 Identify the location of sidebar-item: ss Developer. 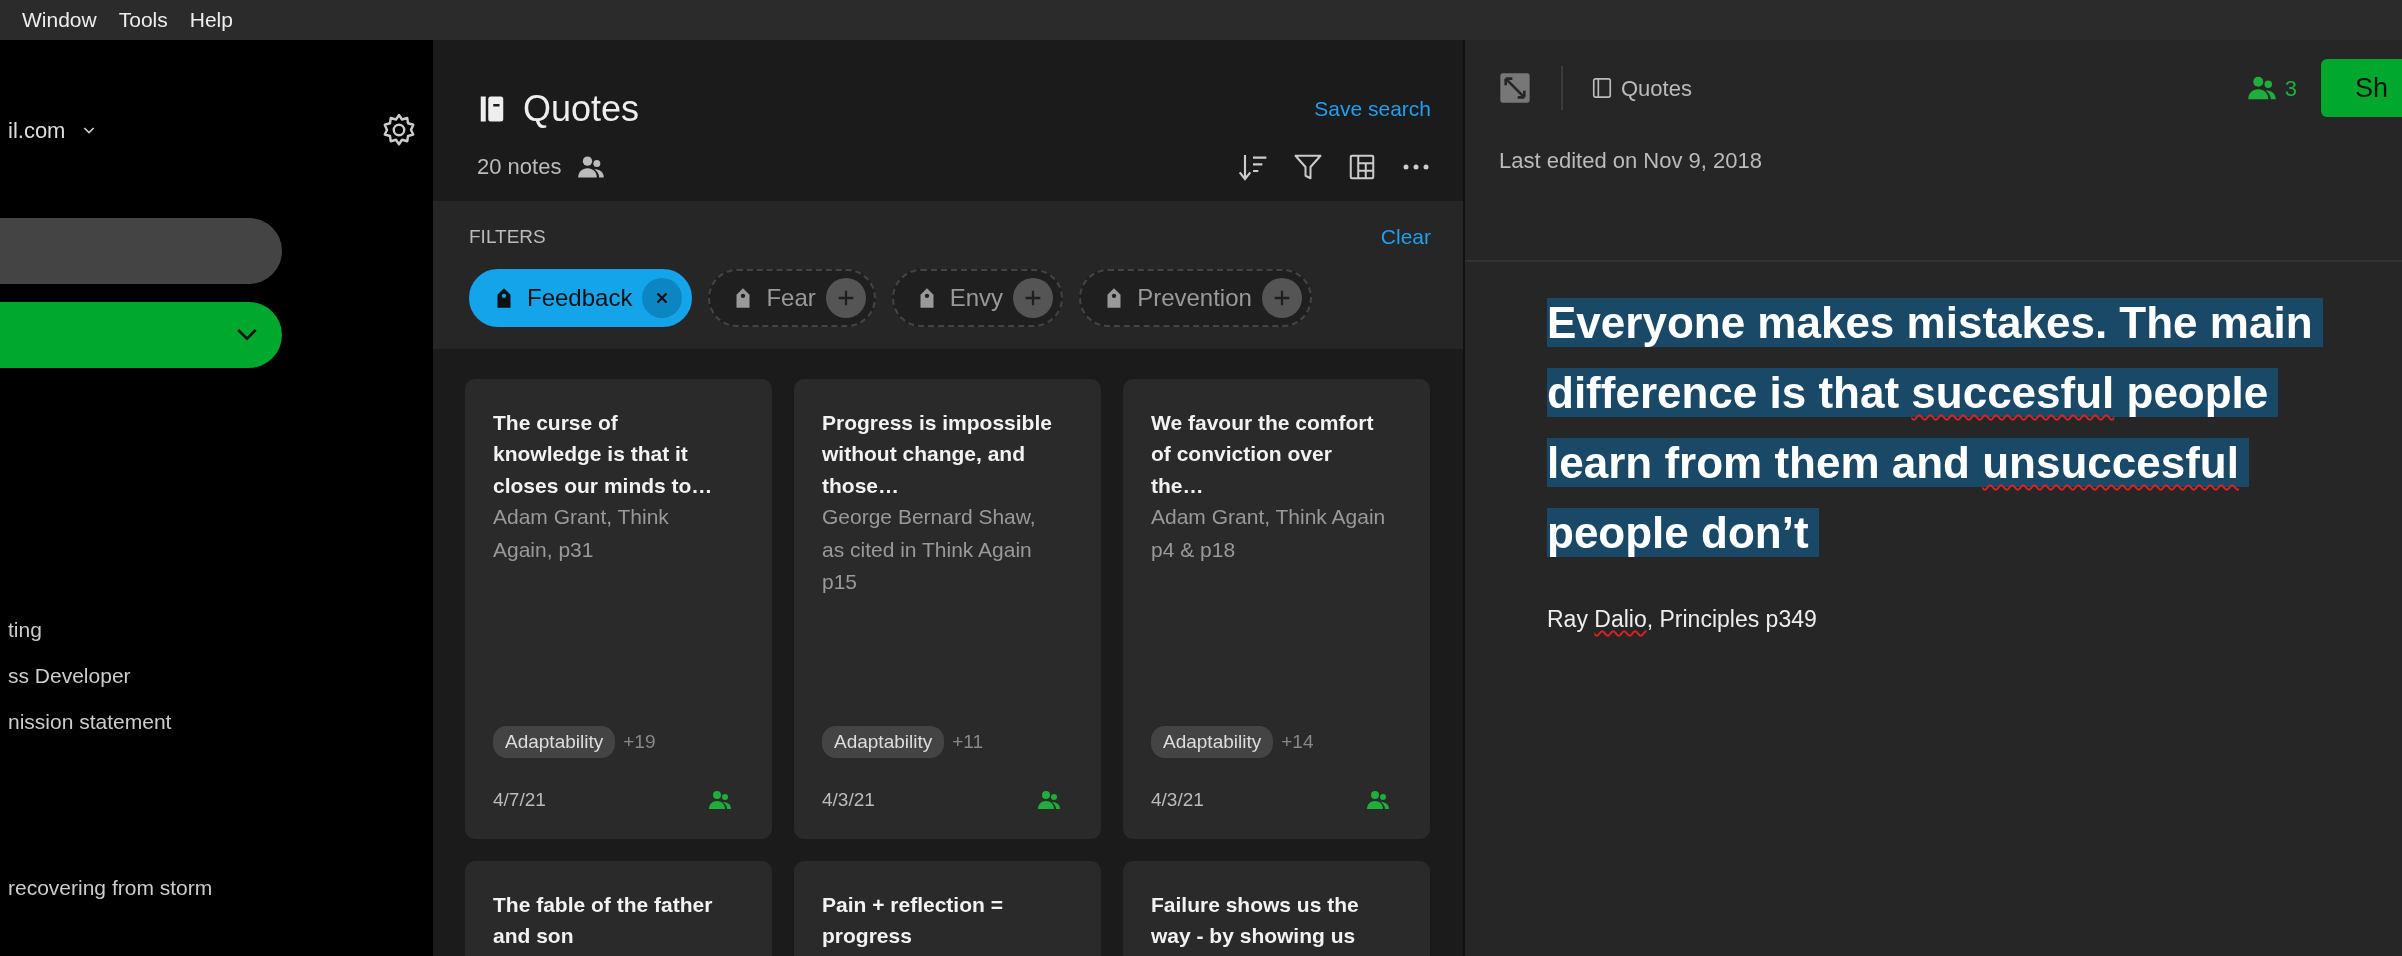
(69, 683).